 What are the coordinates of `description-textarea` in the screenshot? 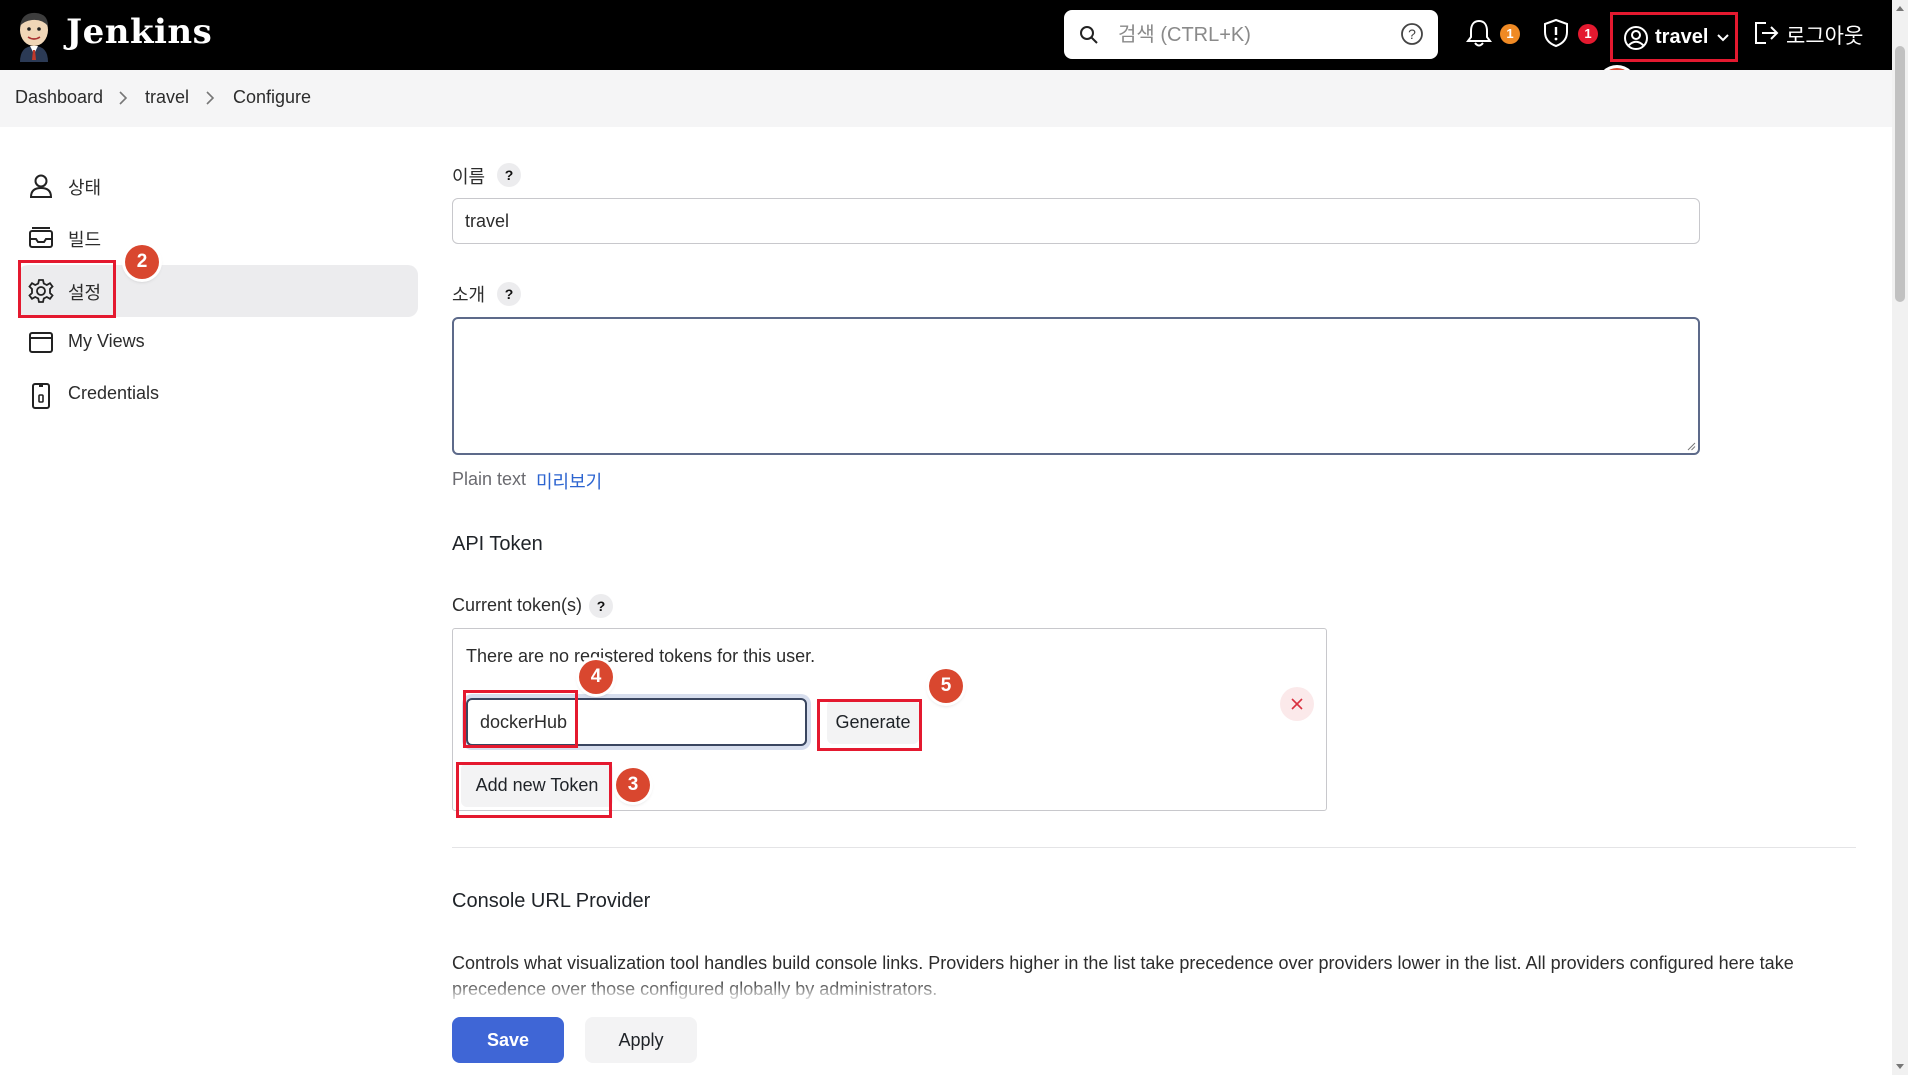 It's located at (1076, 386).